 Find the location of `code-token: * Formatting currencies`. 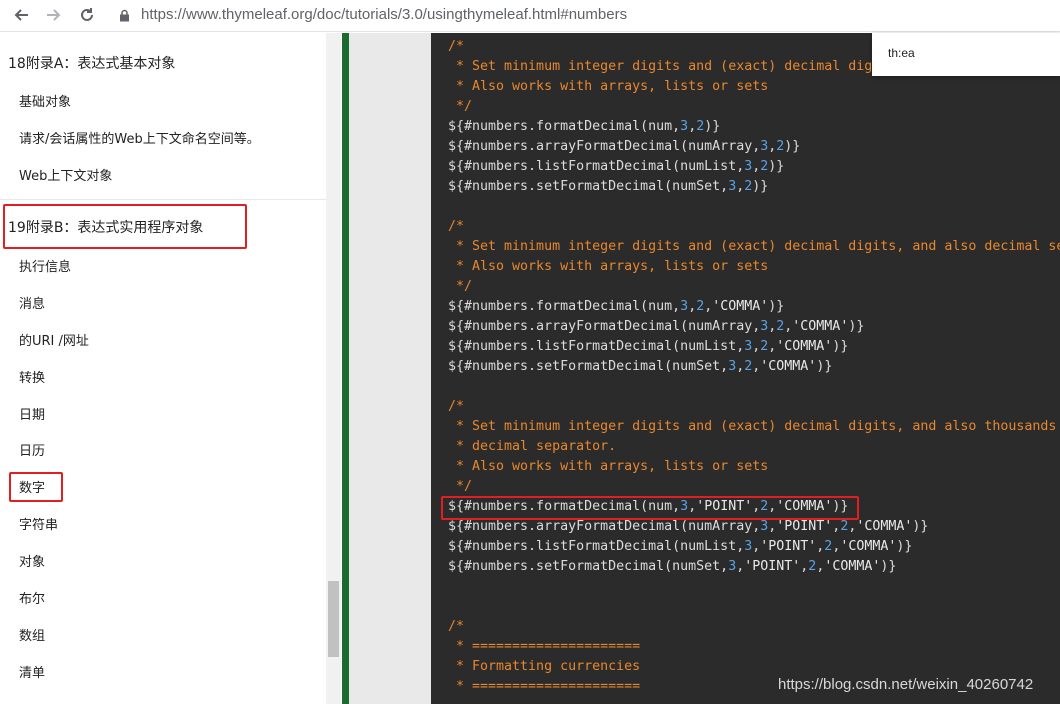

code-token: * Formatting currencies is located at coordinates (544, 666).